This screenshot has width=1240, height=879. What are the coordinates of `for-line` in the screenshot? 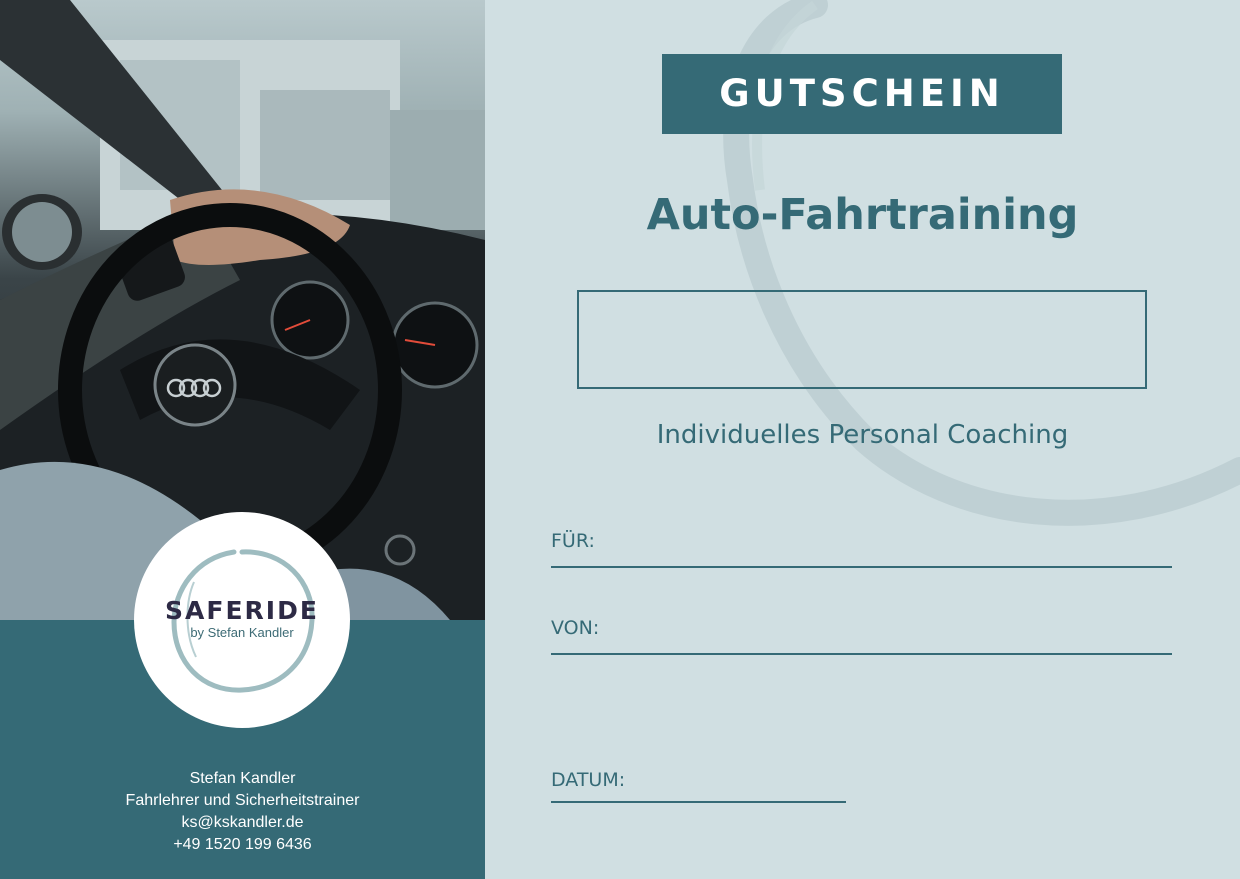 It's located at (861, 567).